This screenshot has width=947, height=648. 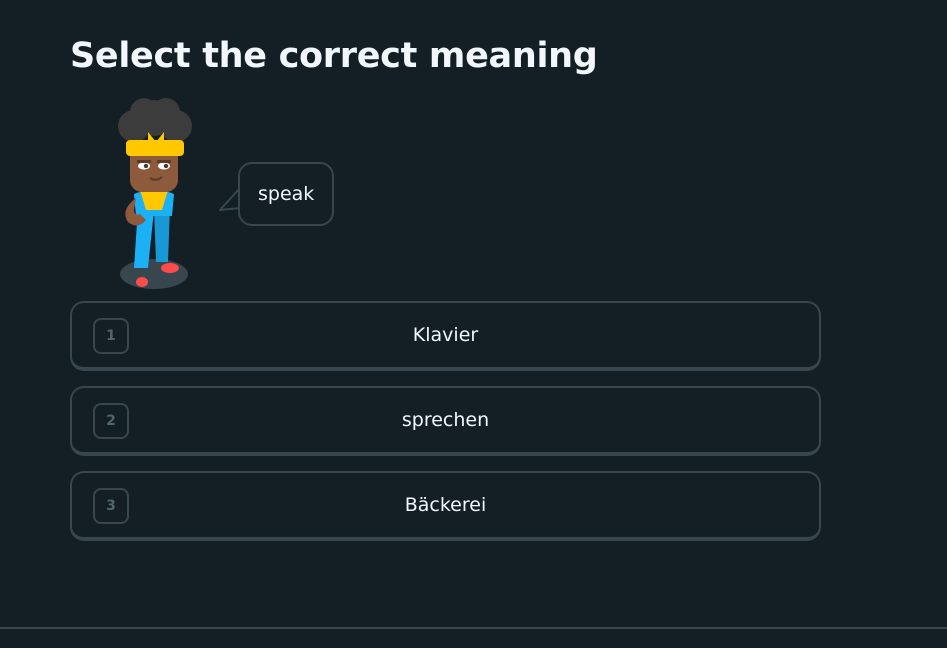 I want to click on prompt-word: speak, so click(x=286, y=194).